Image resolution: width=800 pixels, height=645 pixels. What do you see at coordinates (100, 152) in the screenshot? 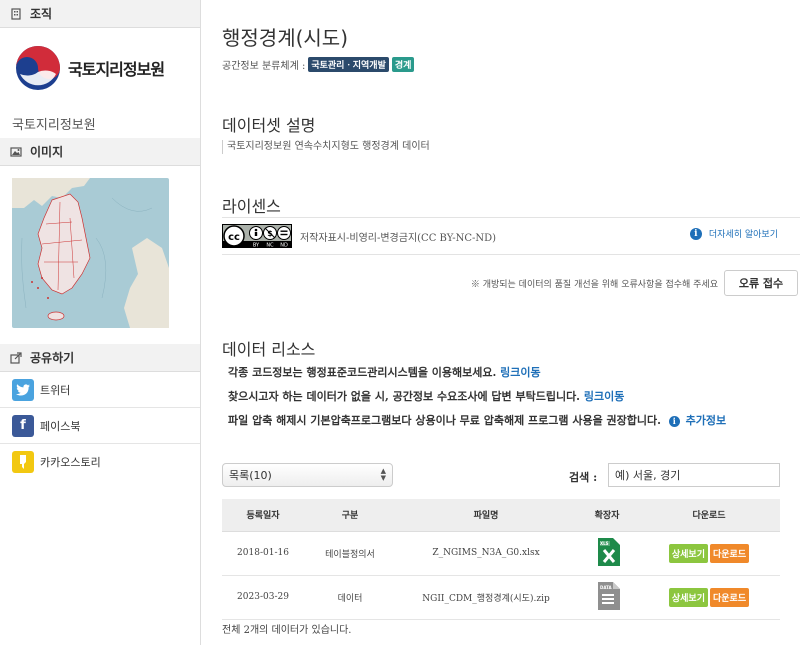
I see `image-header: 이미지` at bounding box center [100, 152].